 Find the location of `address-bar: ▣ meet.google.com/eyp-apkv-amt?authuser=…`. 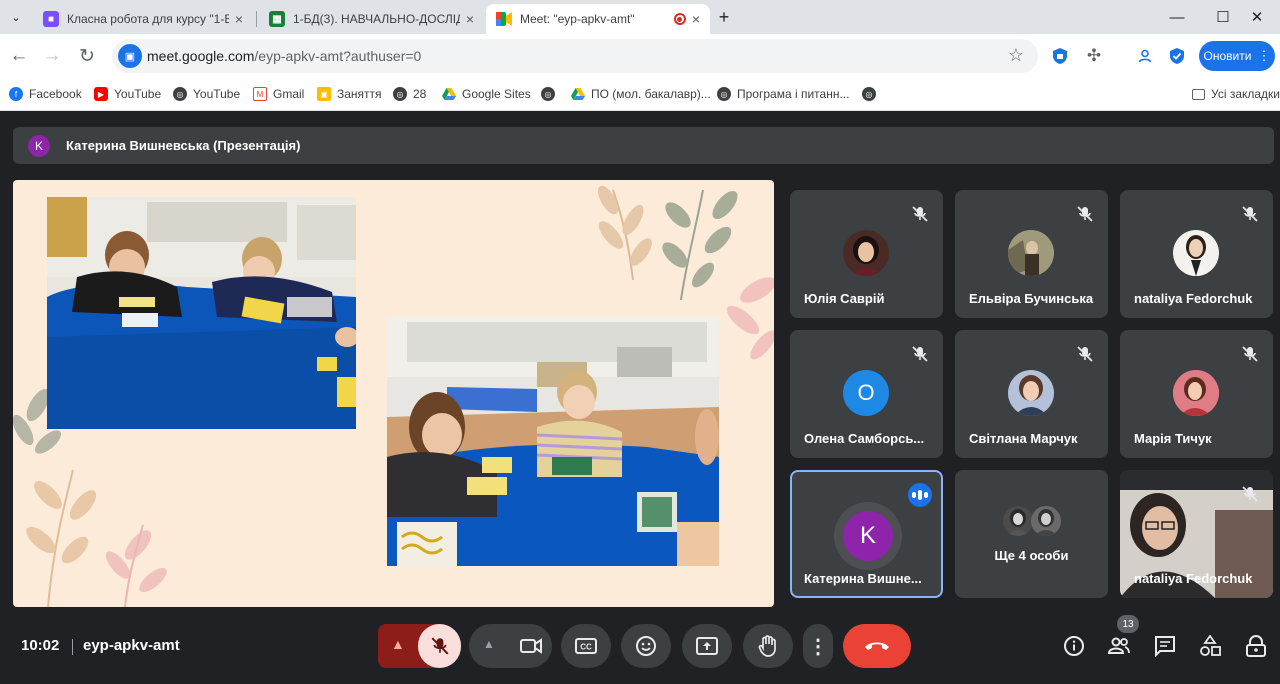

address-bar: ▣ meet.google.com/eyp-apkv-amt?authuser=… is located at coordinates (575, 56).